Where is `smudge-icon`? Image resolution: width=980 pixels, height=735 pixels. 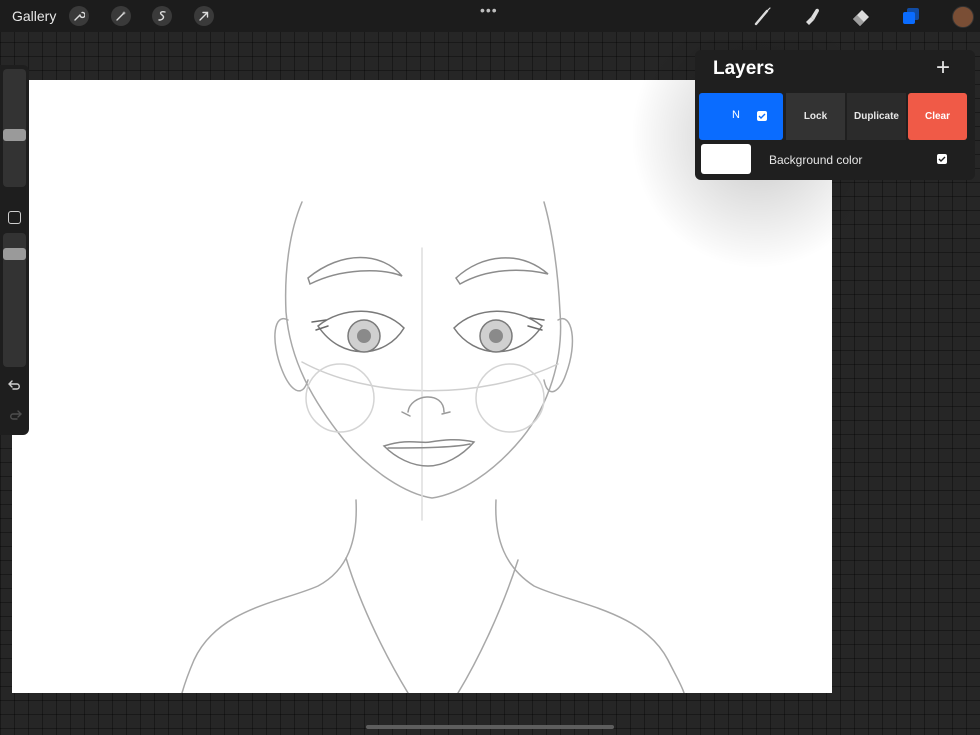 smudge-icon is located at coordinates (812, 16).